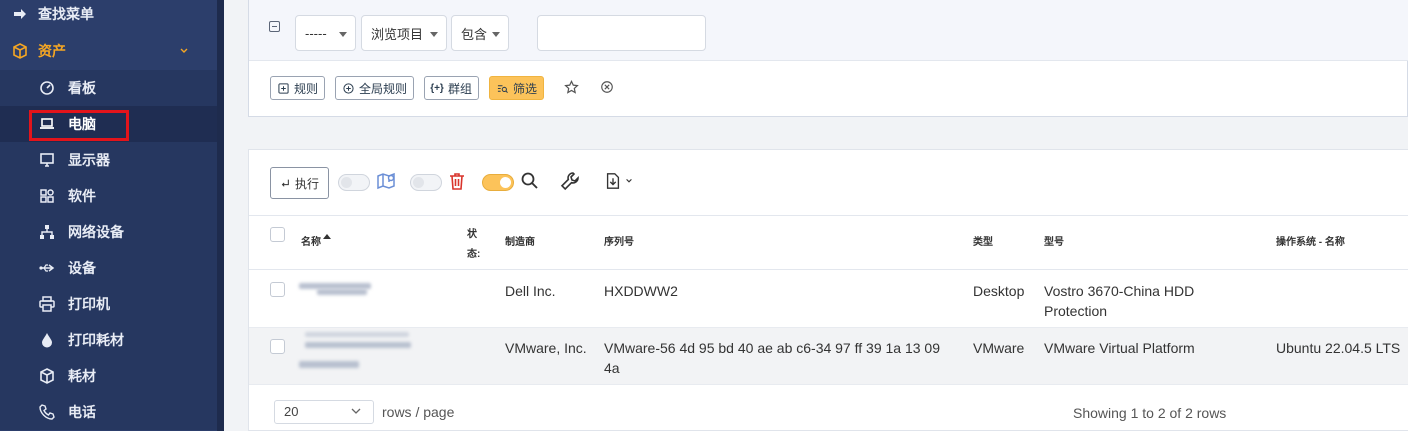 The width and height of the screenshot is (1408, 431). I want to click on package-icon, so click(47, 376).